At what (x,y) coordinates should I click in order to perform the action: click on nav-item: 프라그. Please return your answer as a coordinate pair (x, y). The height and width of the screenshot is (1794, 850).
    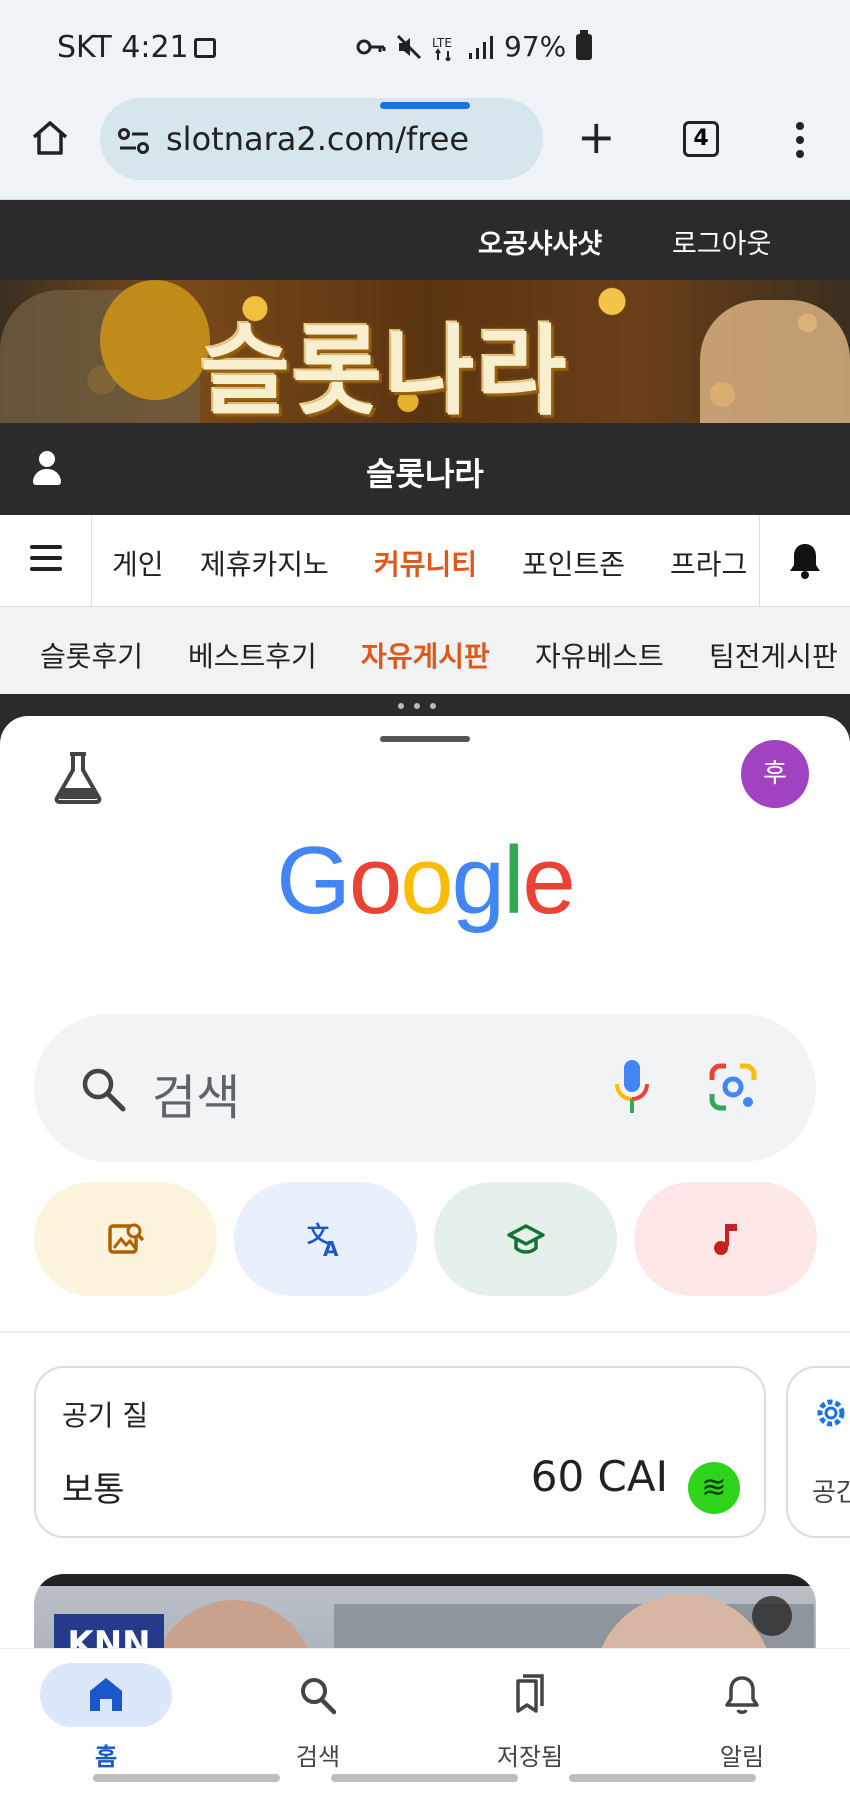
    Looking at the image, I should click on (708, 563).